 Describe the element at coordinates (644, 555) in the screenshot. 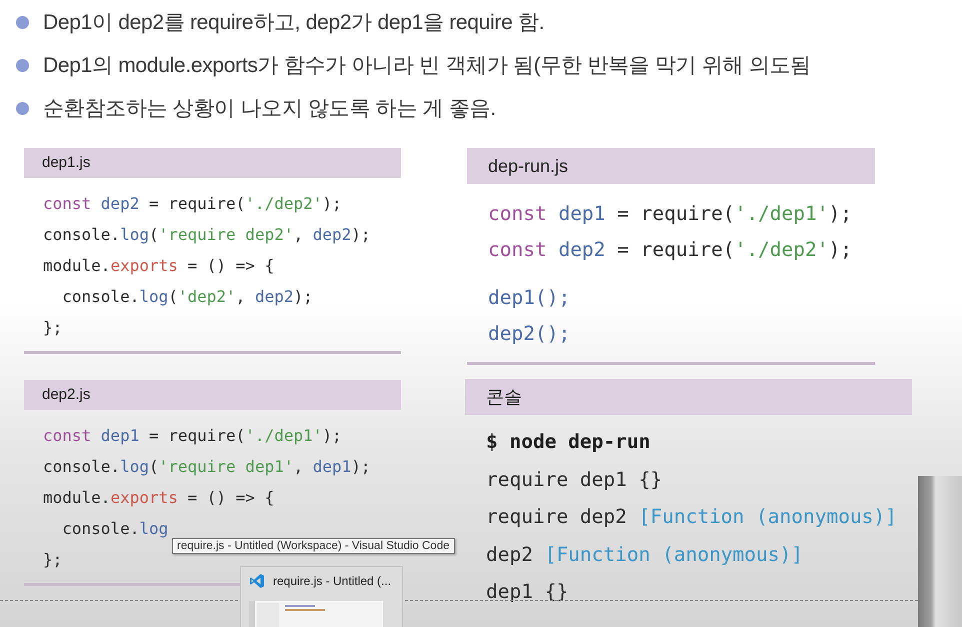

I see `code-line: dep2 [Function (anonymous)]` at that location.